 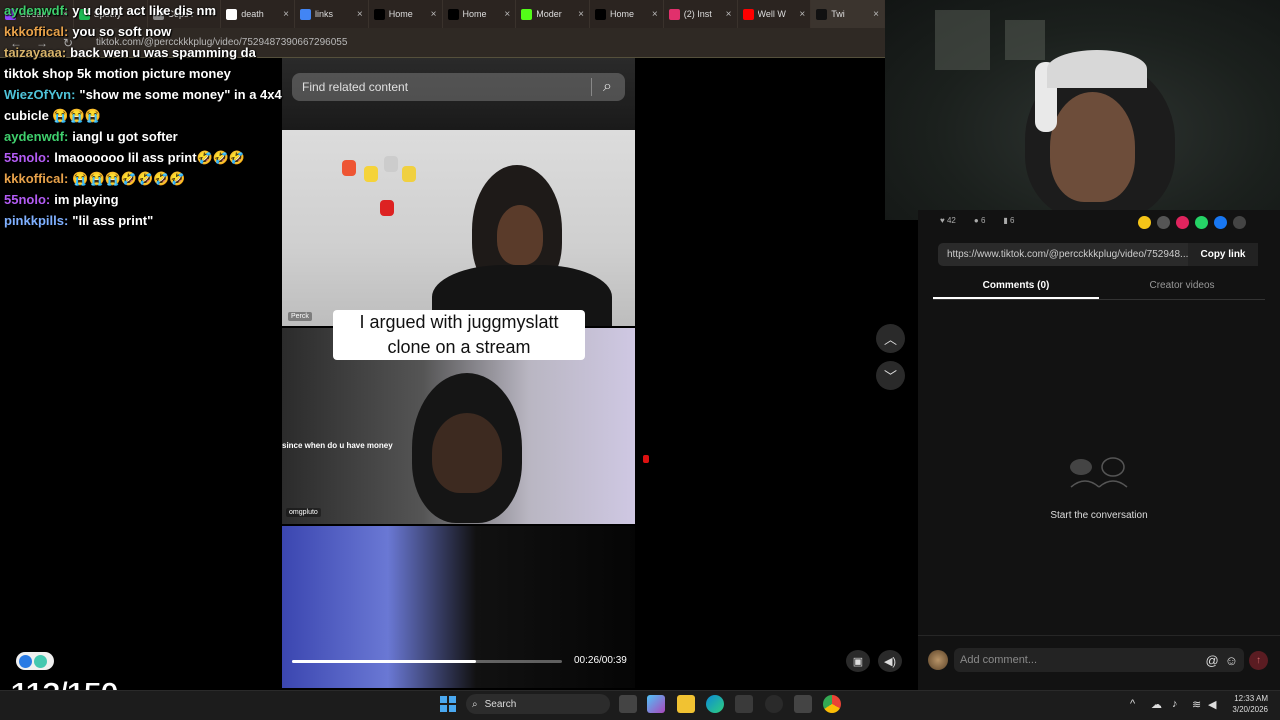 What do you see at coordinates (1097, 69) in the screenshot?
I see `headphones-band` at bounding box center [1097, 69].